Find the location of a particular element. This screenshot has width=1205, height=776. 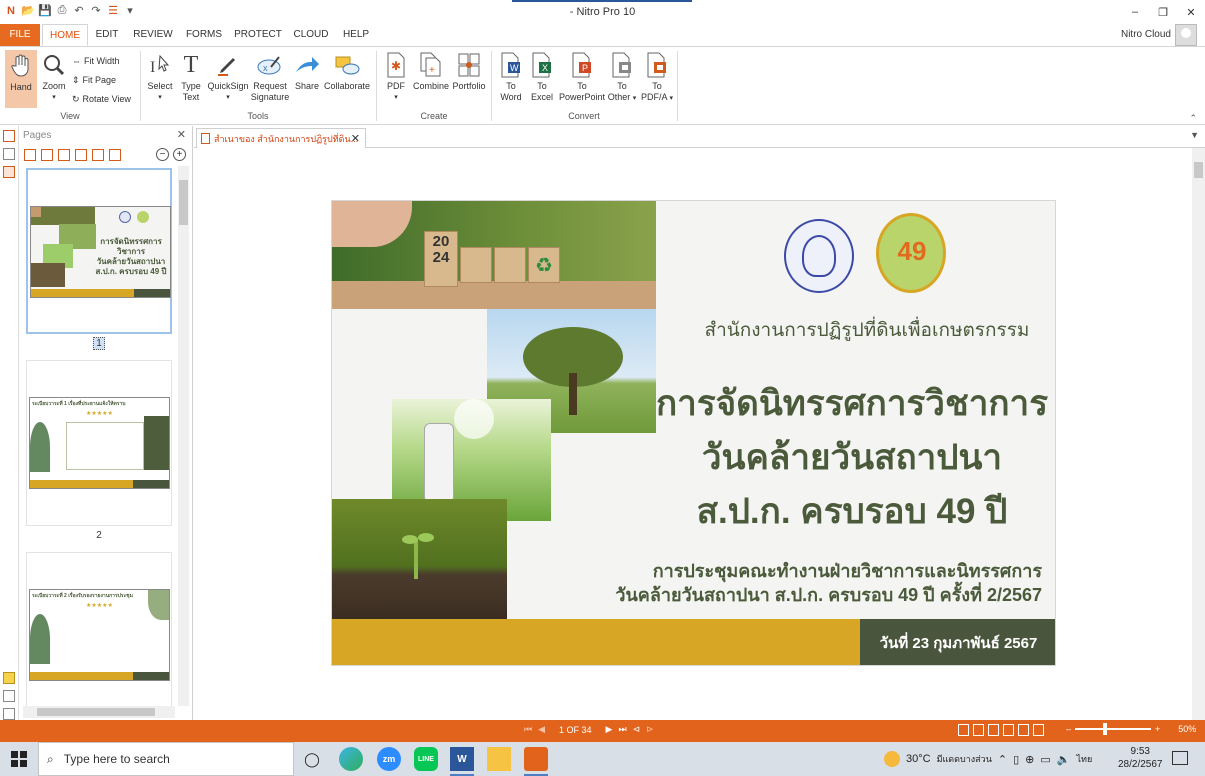

rotate-left-icon is located at coordinates (30, 155).